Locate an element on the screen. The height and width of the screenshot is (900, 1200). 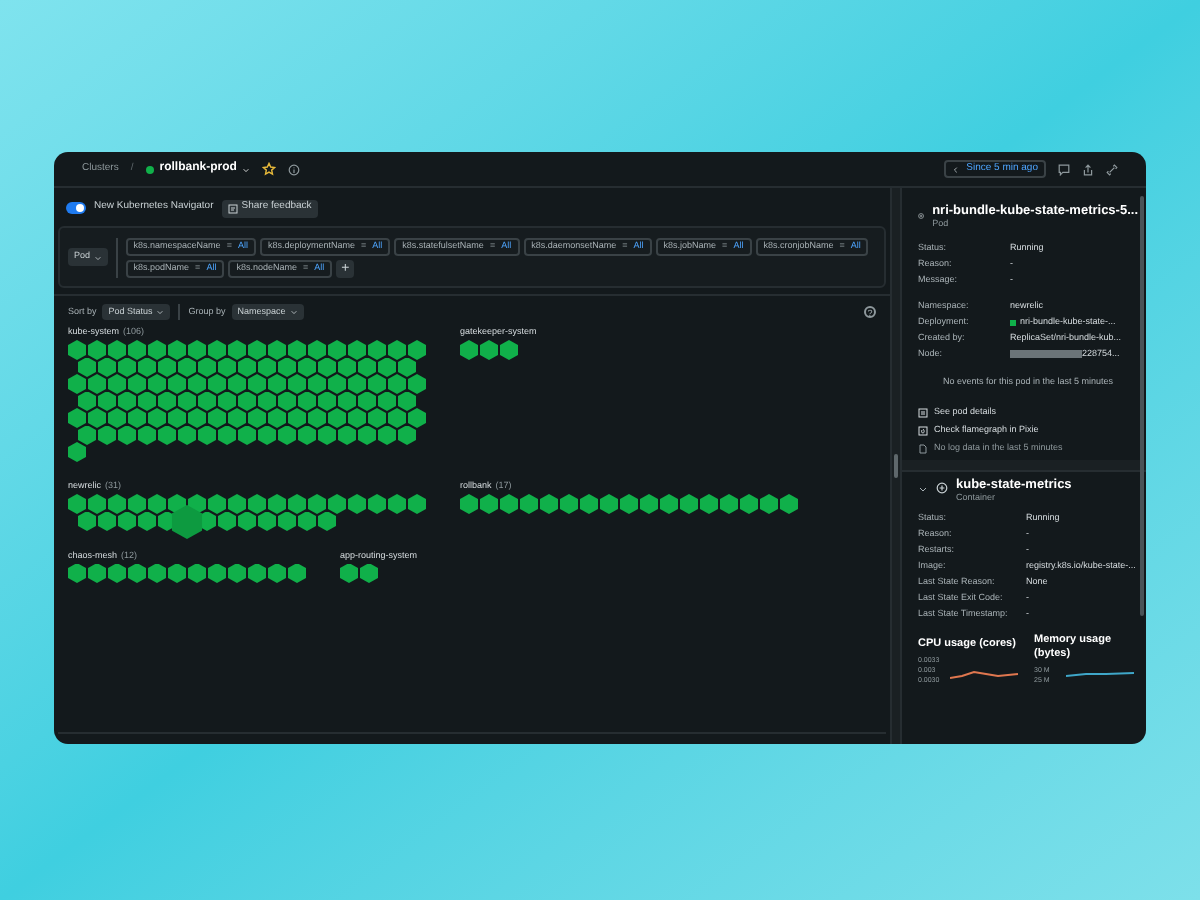
resize-handle is located at coordinates (896, 466).